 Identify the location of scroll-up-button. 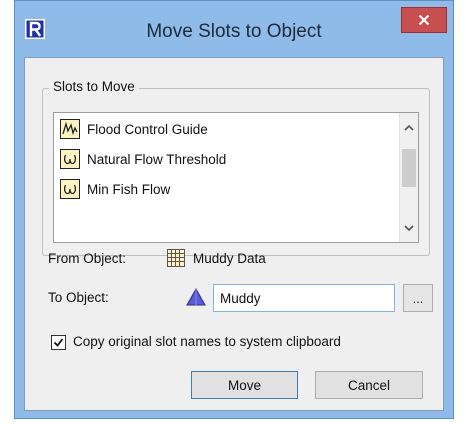
(409, 127).